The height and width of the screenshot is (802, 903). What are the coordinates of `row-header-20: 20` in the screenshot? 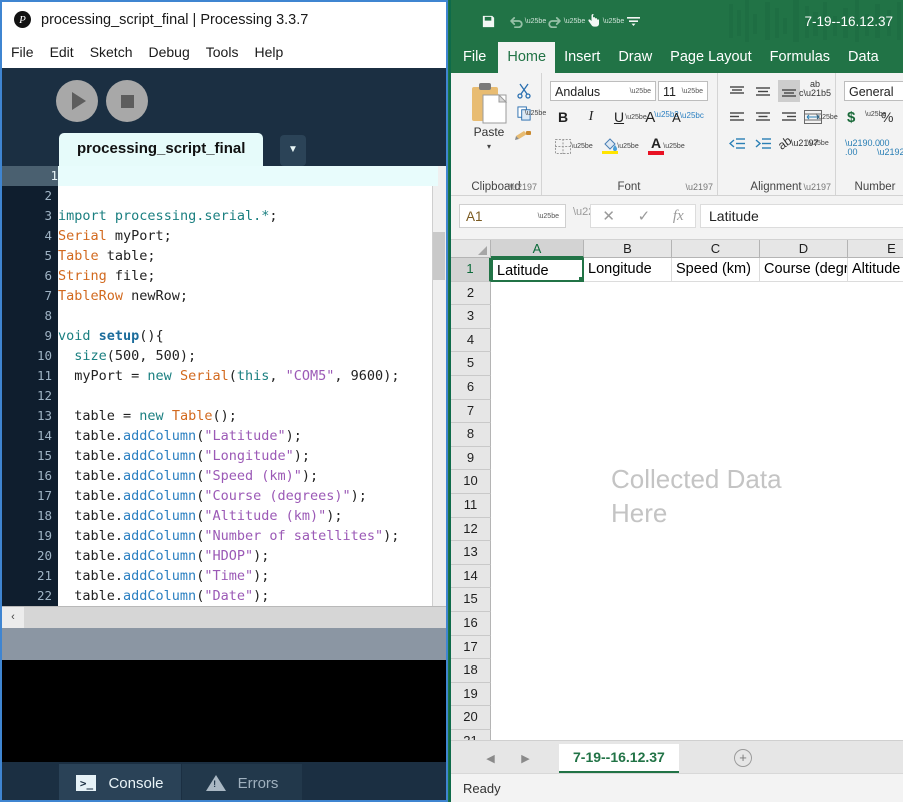 It's located at (471, 718).